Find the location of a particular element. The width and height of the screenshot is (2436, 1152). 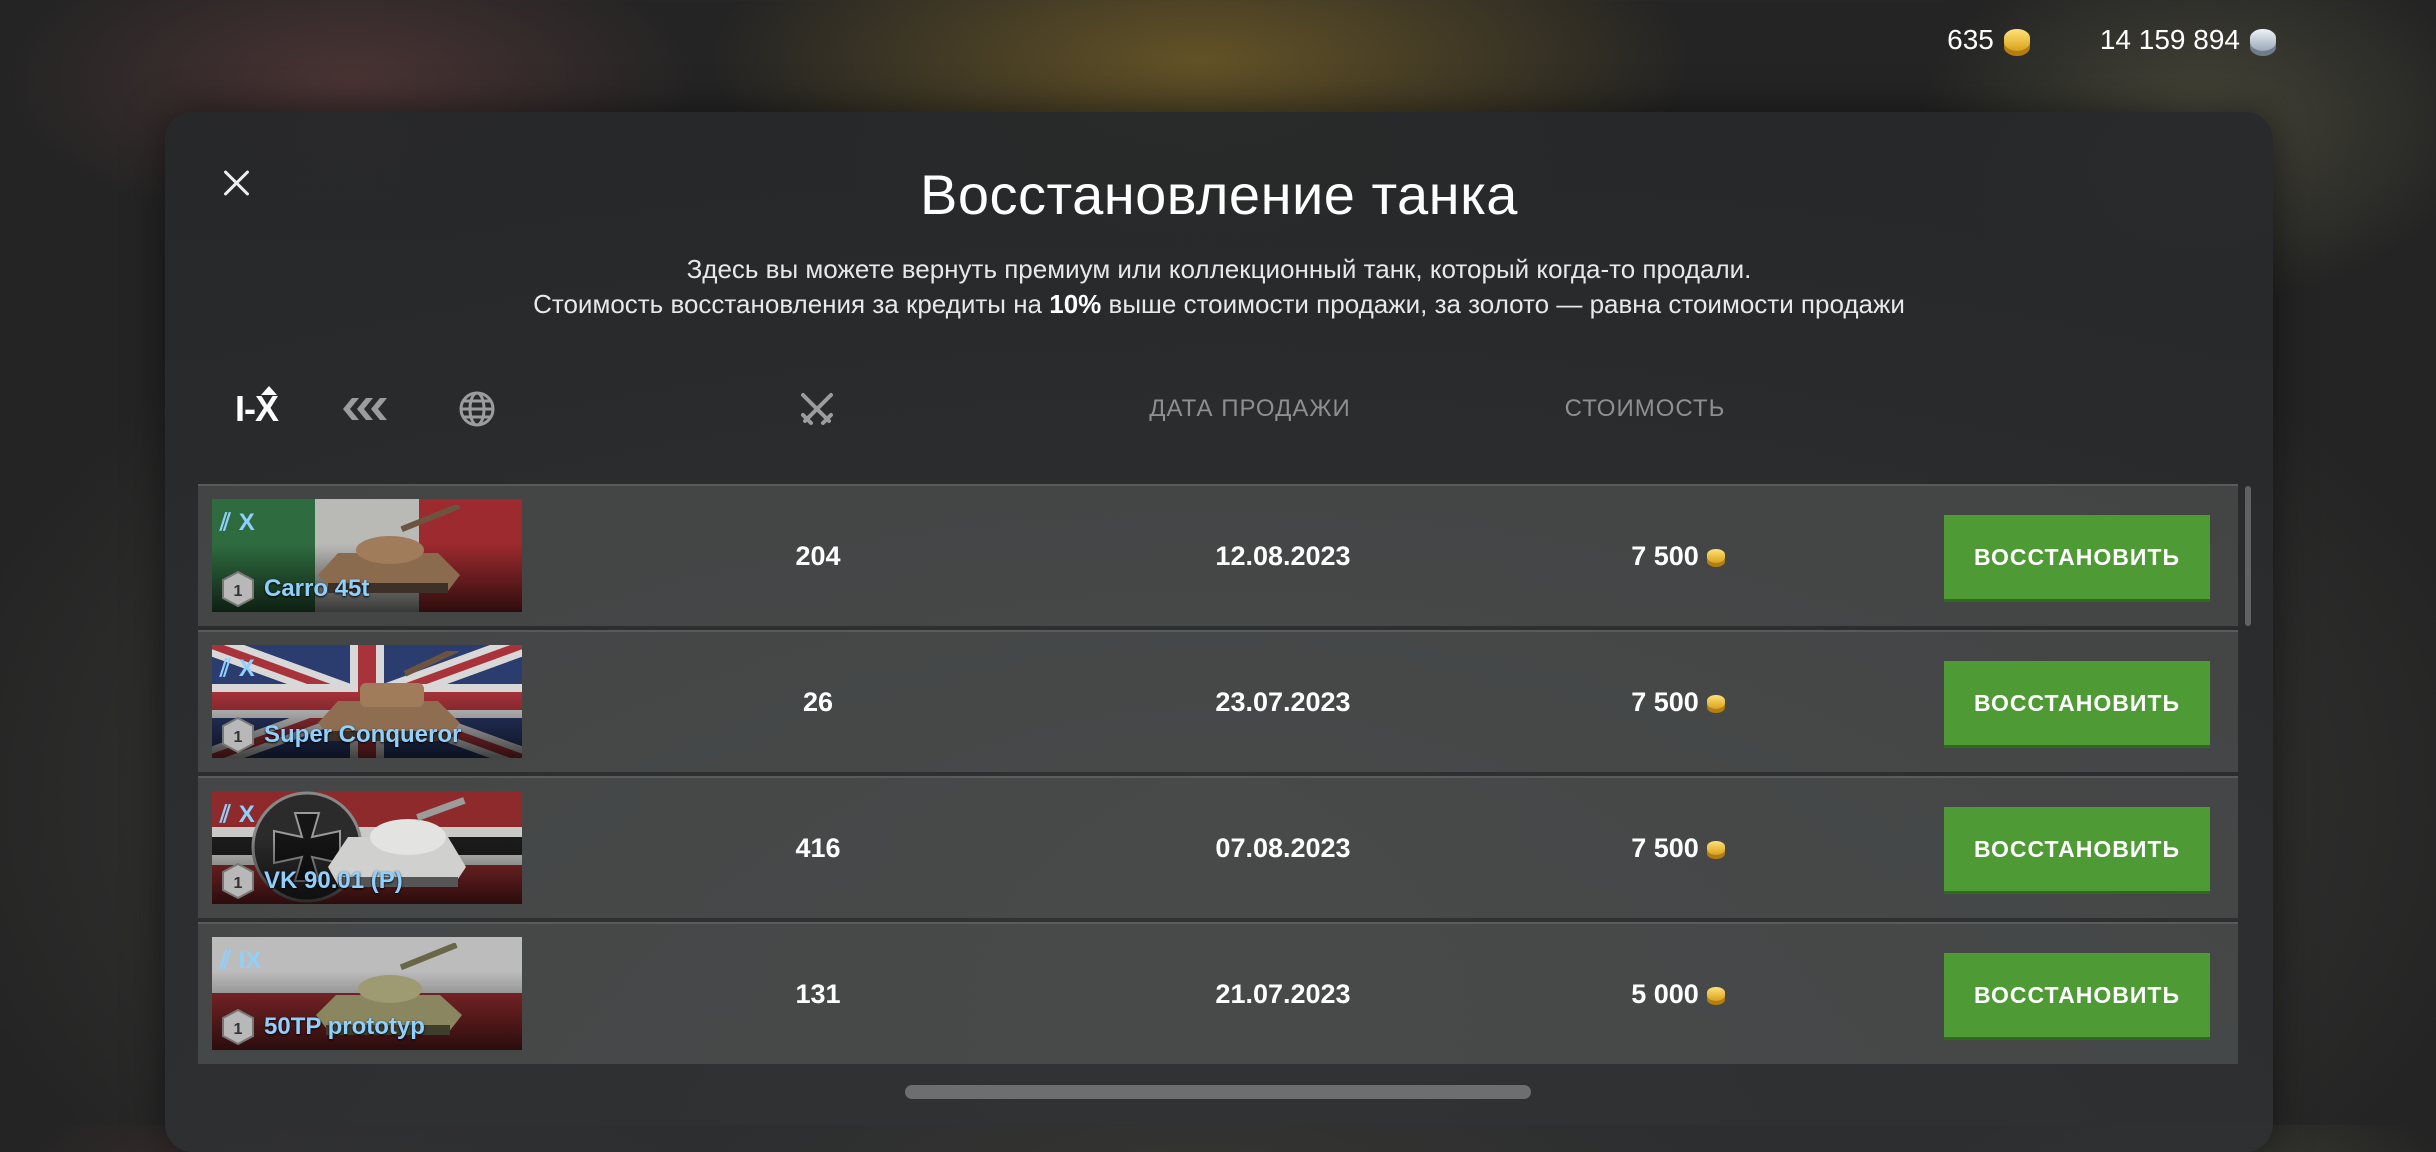

battles-count: 26 is located at coordinates (818, 701).